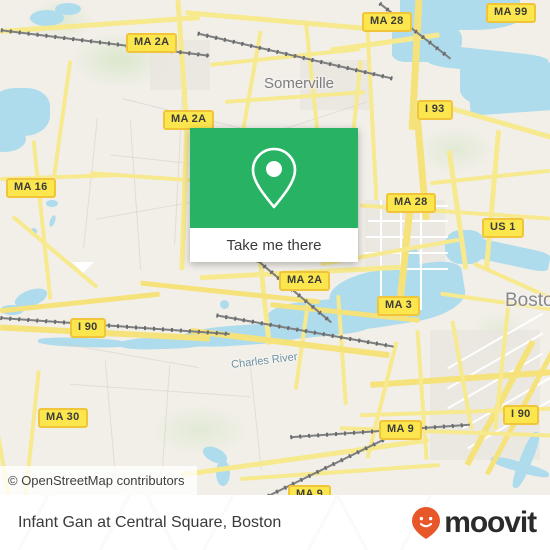 Image resolution: width=550 pixels, height=550 pixels. I want to click on poi-card-pointer, so click(83, 267).